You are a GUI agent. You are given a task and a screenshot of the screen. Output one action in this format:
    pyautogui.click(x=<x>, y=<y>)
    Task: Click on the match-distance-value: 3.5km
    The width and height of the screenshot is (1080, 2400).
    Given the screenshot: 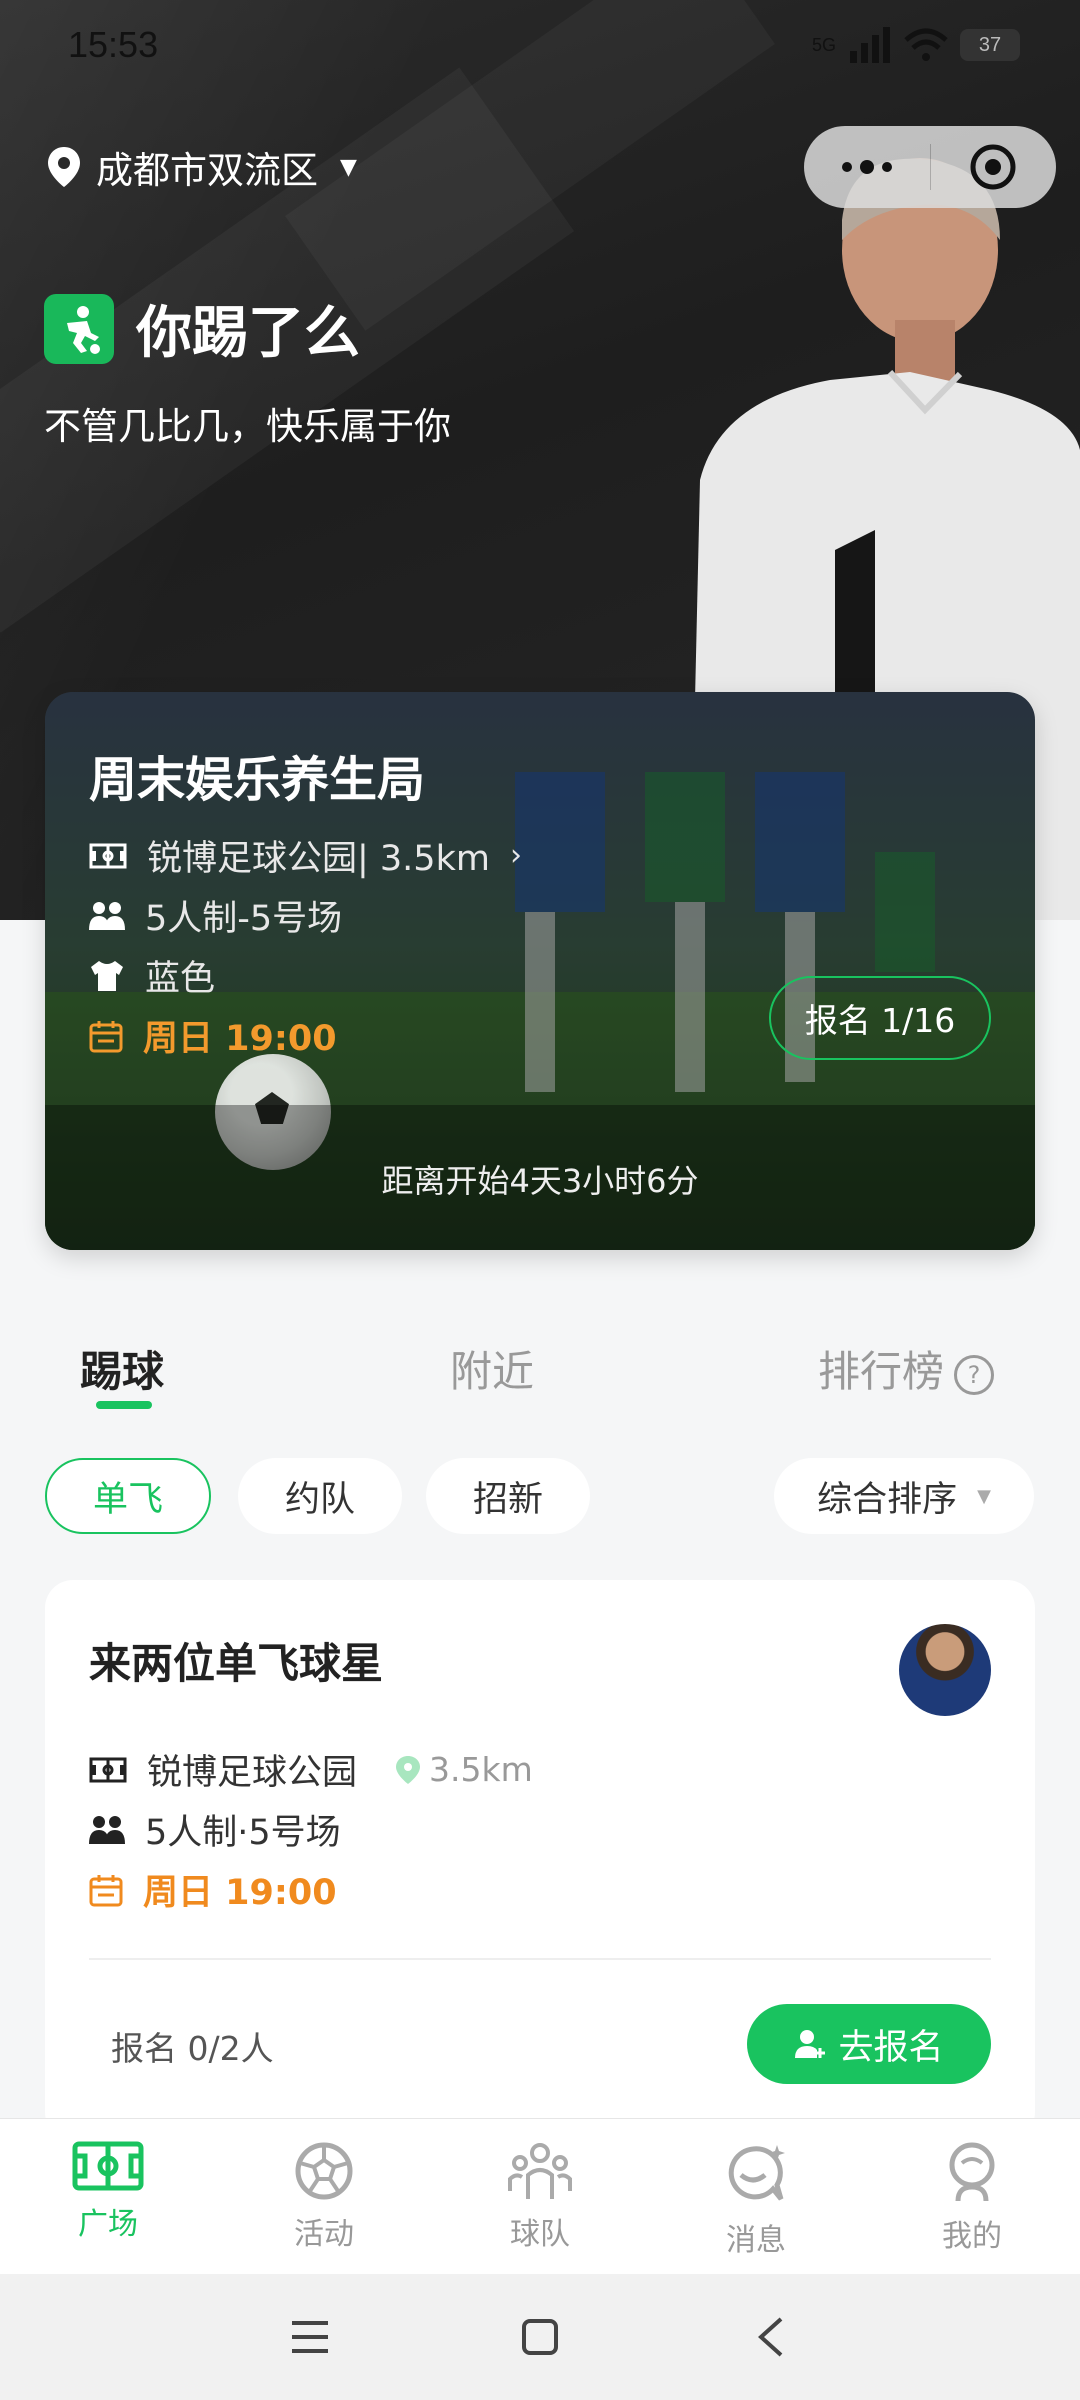 What is the action you would take?
    pyautogui.click(x=481, y=1769)
    